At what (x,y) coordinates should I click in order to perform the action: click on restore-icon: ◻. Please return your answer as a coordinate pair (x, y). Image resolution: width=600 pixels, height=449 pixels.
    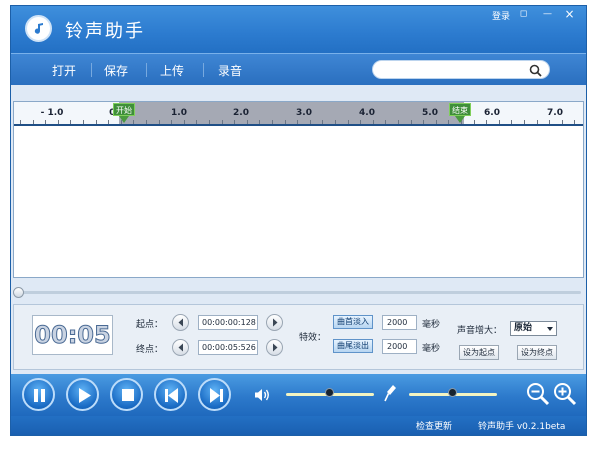
    Looking at the image, I should click on (523, 14).